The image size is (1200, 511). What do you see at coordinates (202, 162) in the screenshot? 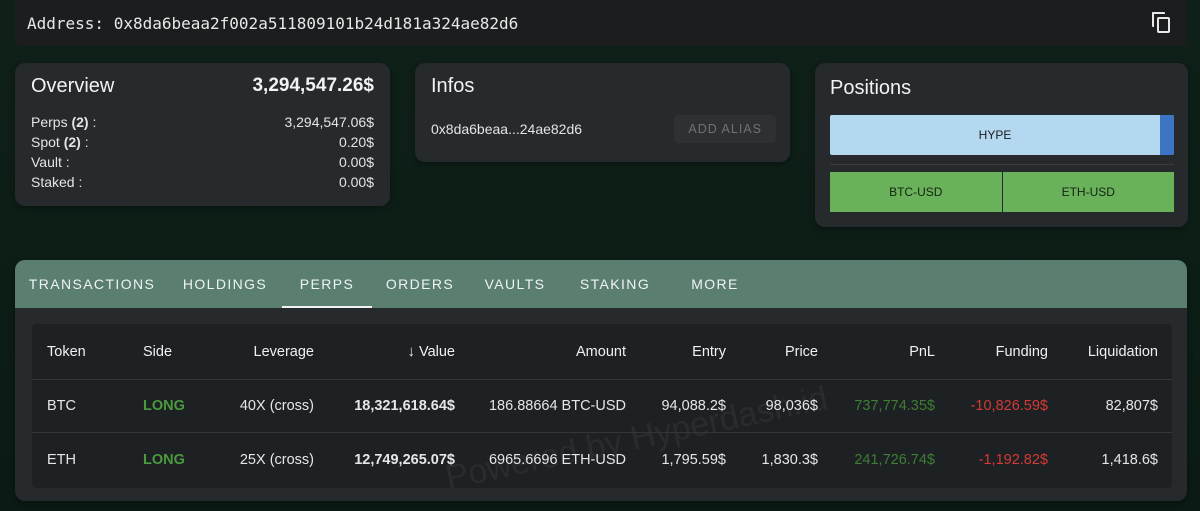
I see `overview-row-vault: Vault : 0.00$` at bounding box center [202, 162].